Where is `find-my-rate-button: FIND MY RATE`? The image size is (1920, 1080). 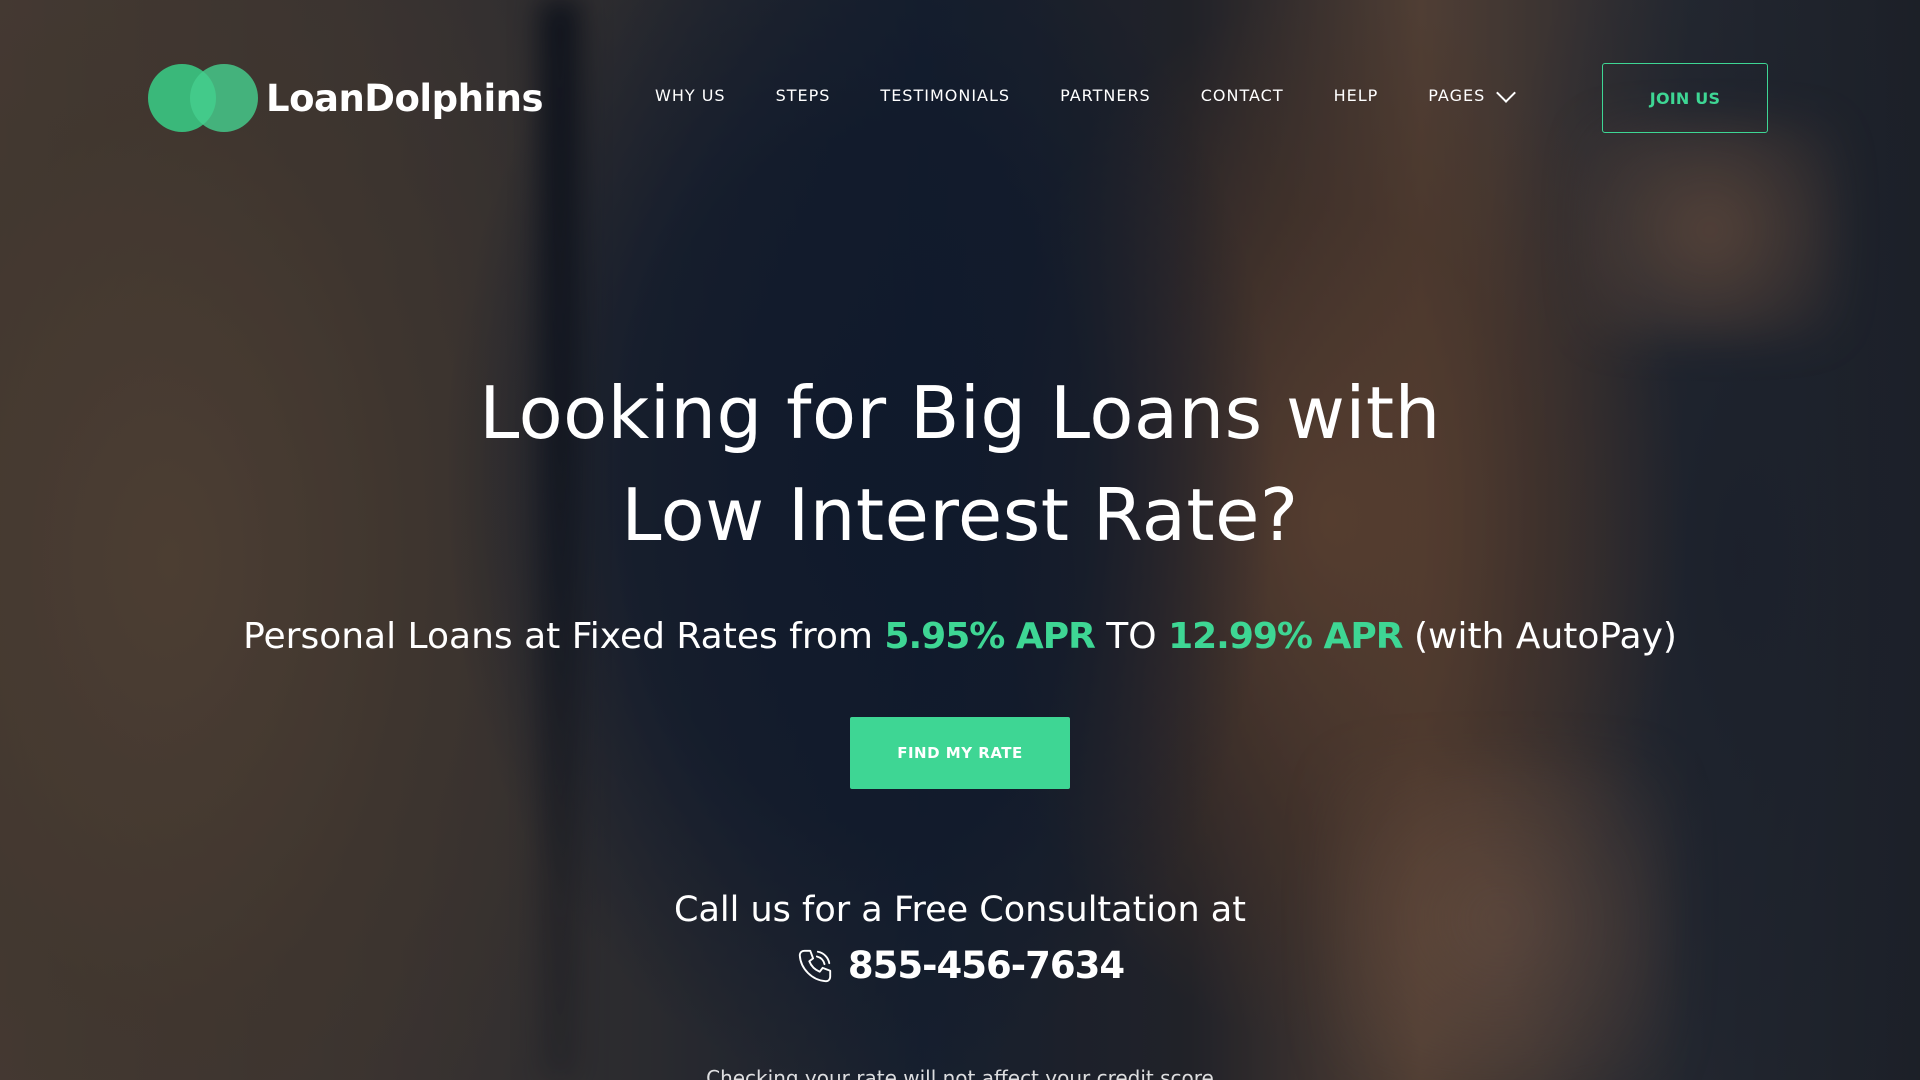
find-my-rate-button: FIND MY RATE is located at coordinates (960, 753).